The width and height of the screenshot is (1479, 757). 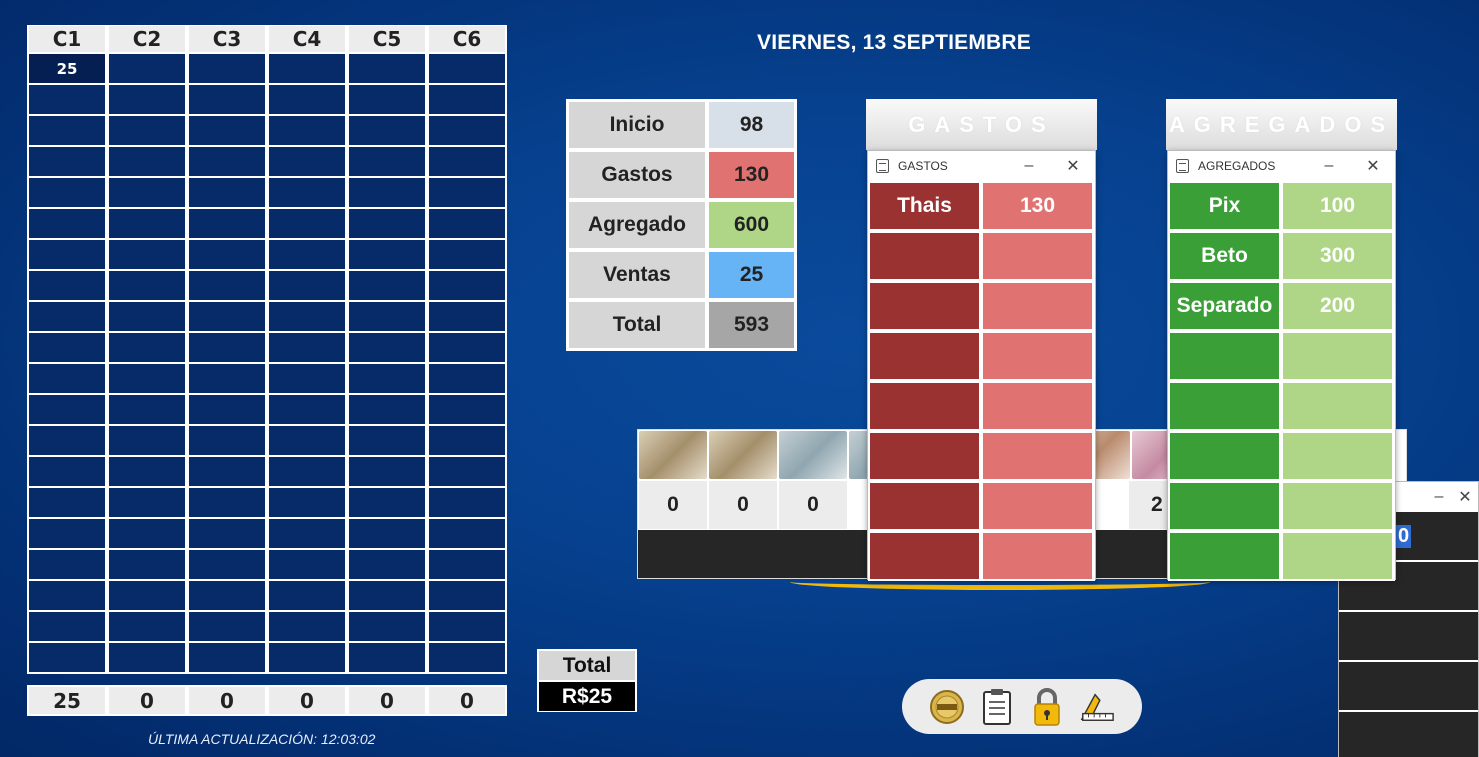 What do you see at coordinates (1404, 536) in the screenshot?
I see `selected-value: 0` at bounding box center [1404, 536].